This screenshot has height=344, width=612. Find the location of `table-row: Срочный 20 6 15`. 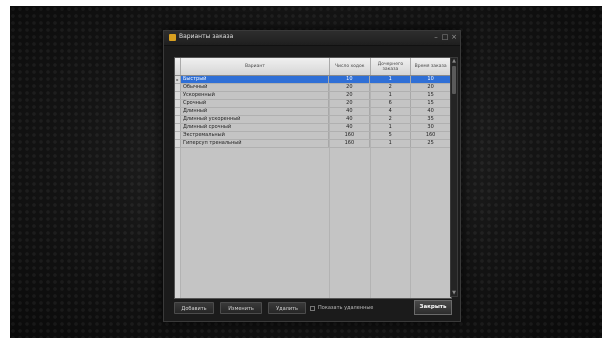

table-row: Срочный 20 6 15 is located at coordinates (313, 104).